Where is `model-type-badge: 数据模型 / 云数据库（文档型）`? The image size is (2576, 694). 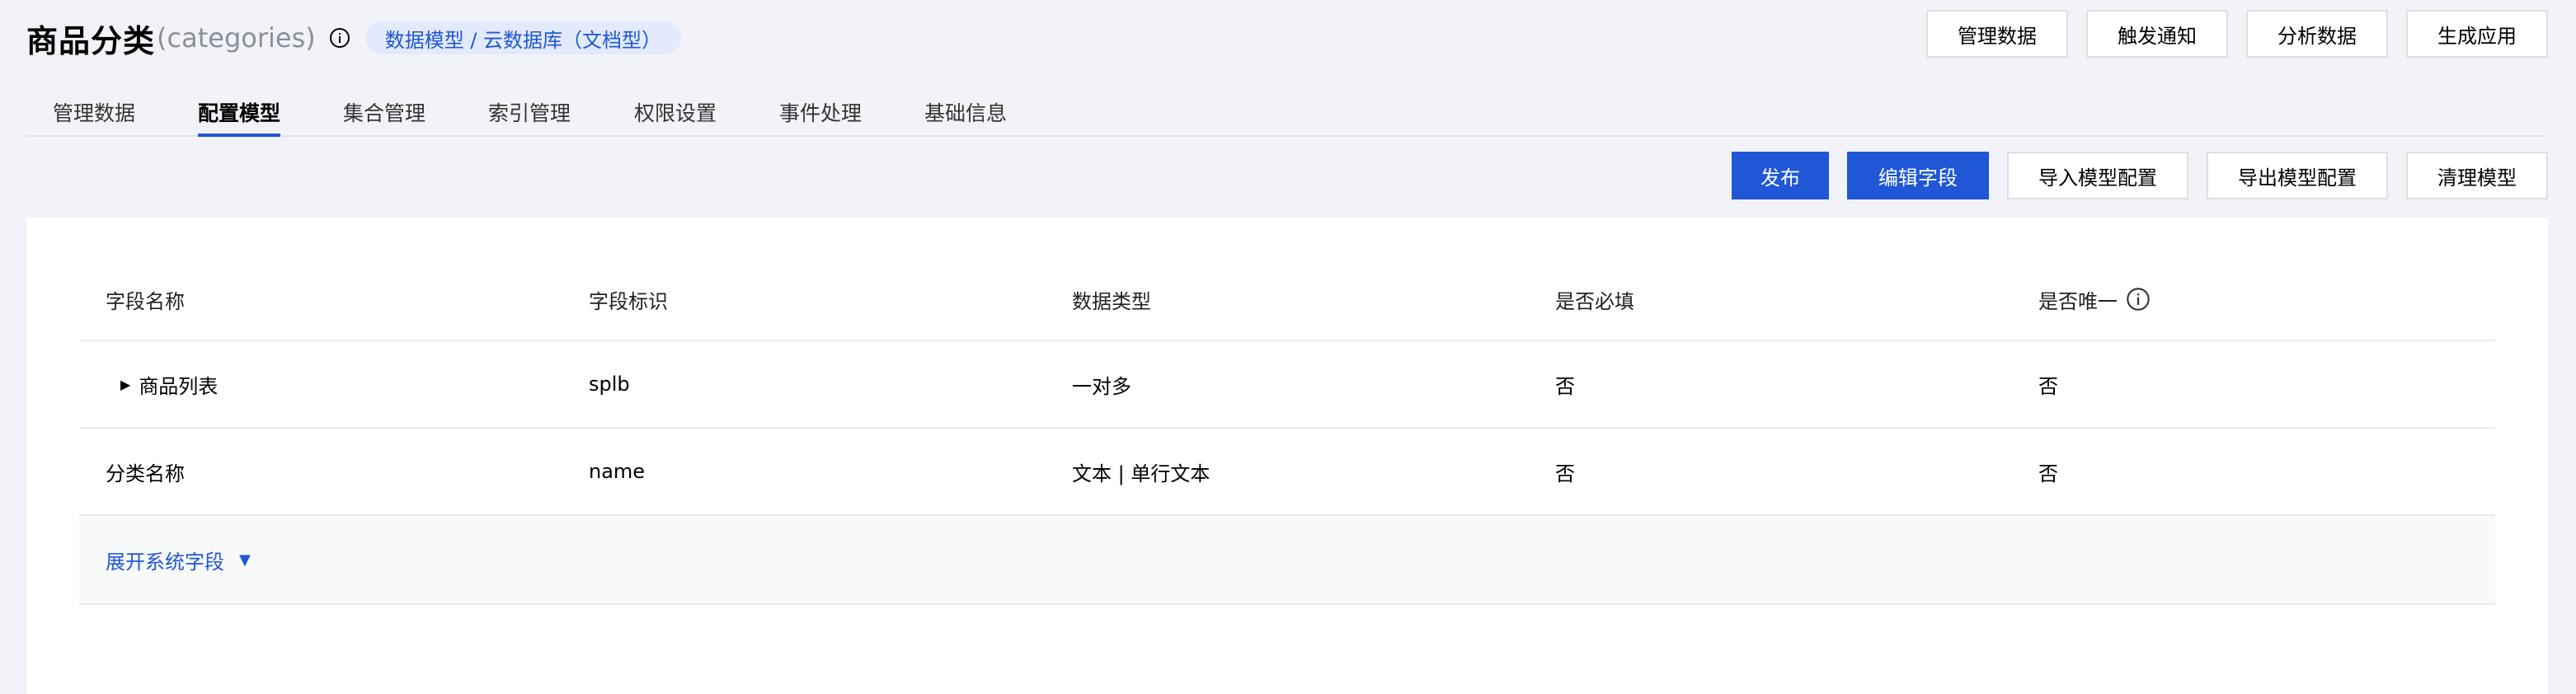 model-type-badge: 数据模型 / 云数据库（文档型） is located at coordinates (523, 37).